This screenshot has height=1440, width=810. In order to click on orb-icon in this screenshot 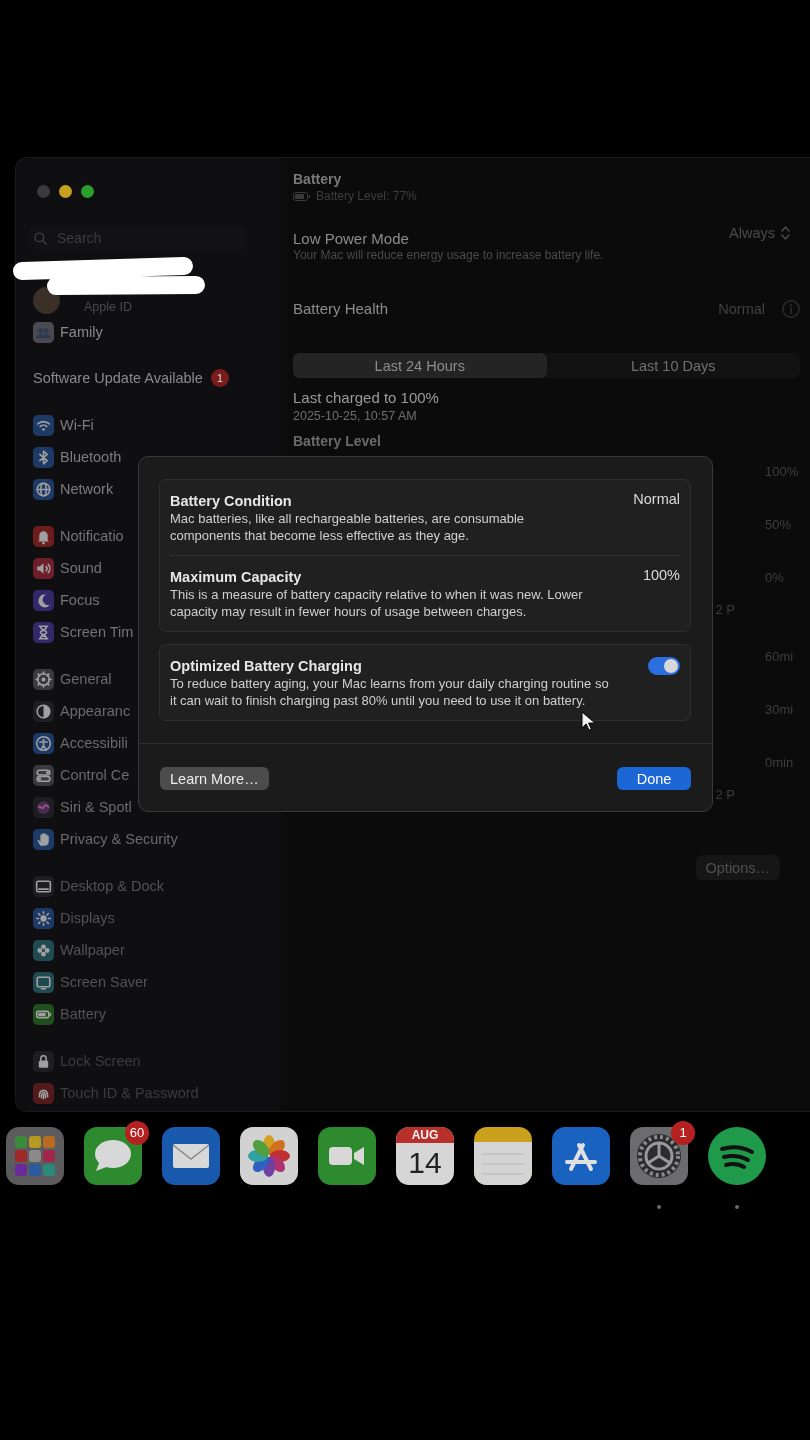, I will do `click(43, 807)`.